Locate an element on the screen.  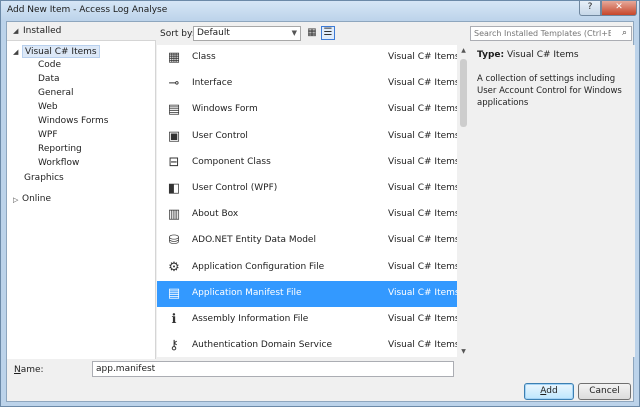
sort-by-dropdown: Default ▼ is located at coordinates (247, 33).